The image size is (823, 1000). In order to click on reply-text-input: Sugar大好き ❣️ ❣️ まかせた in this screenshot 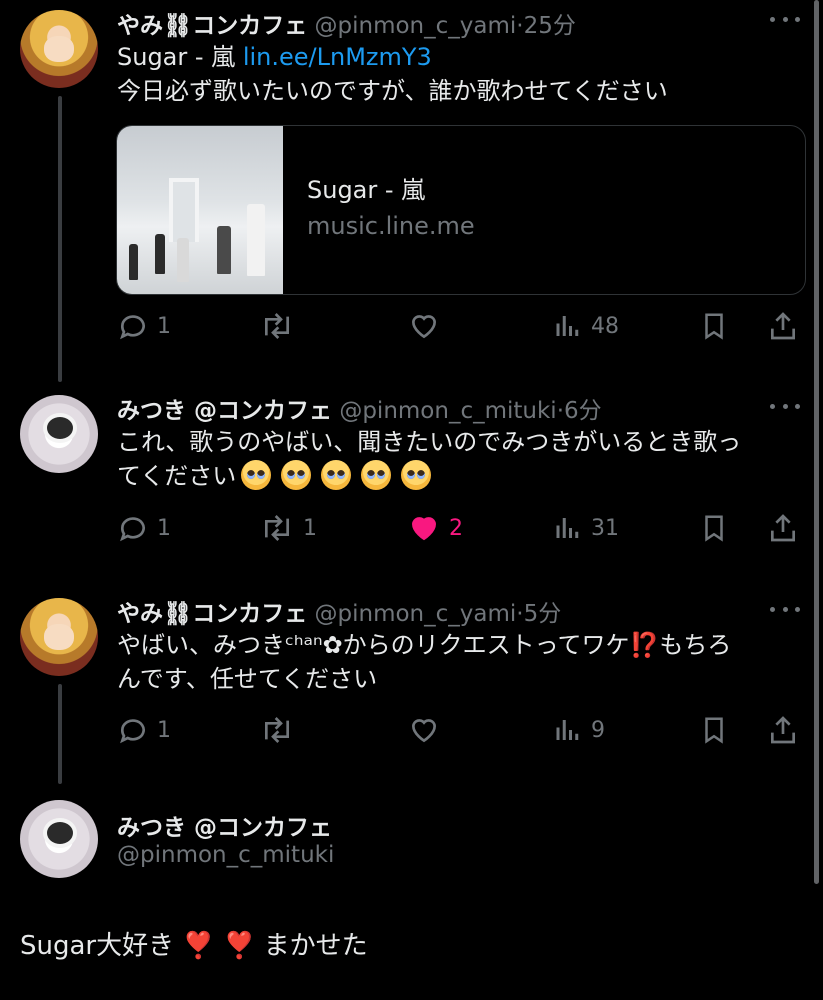, I will do `click(194, 943)`.